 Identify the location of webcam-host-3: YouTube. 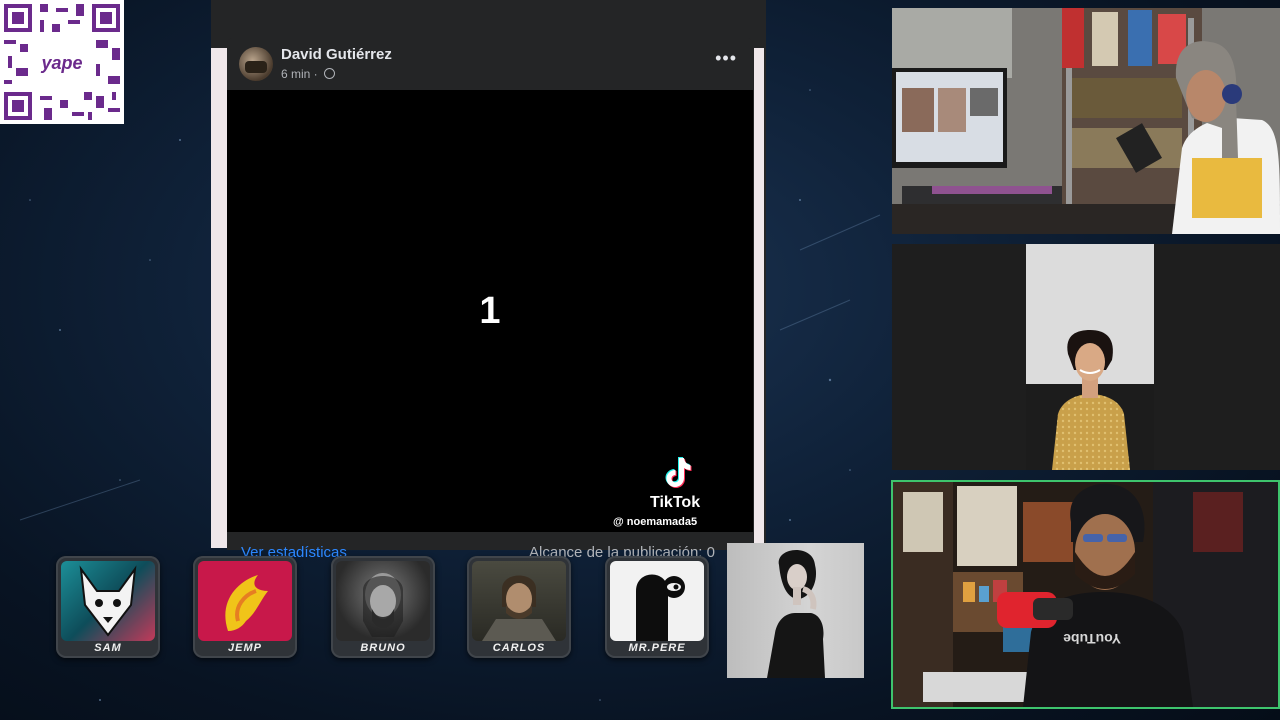
(1085, 594).